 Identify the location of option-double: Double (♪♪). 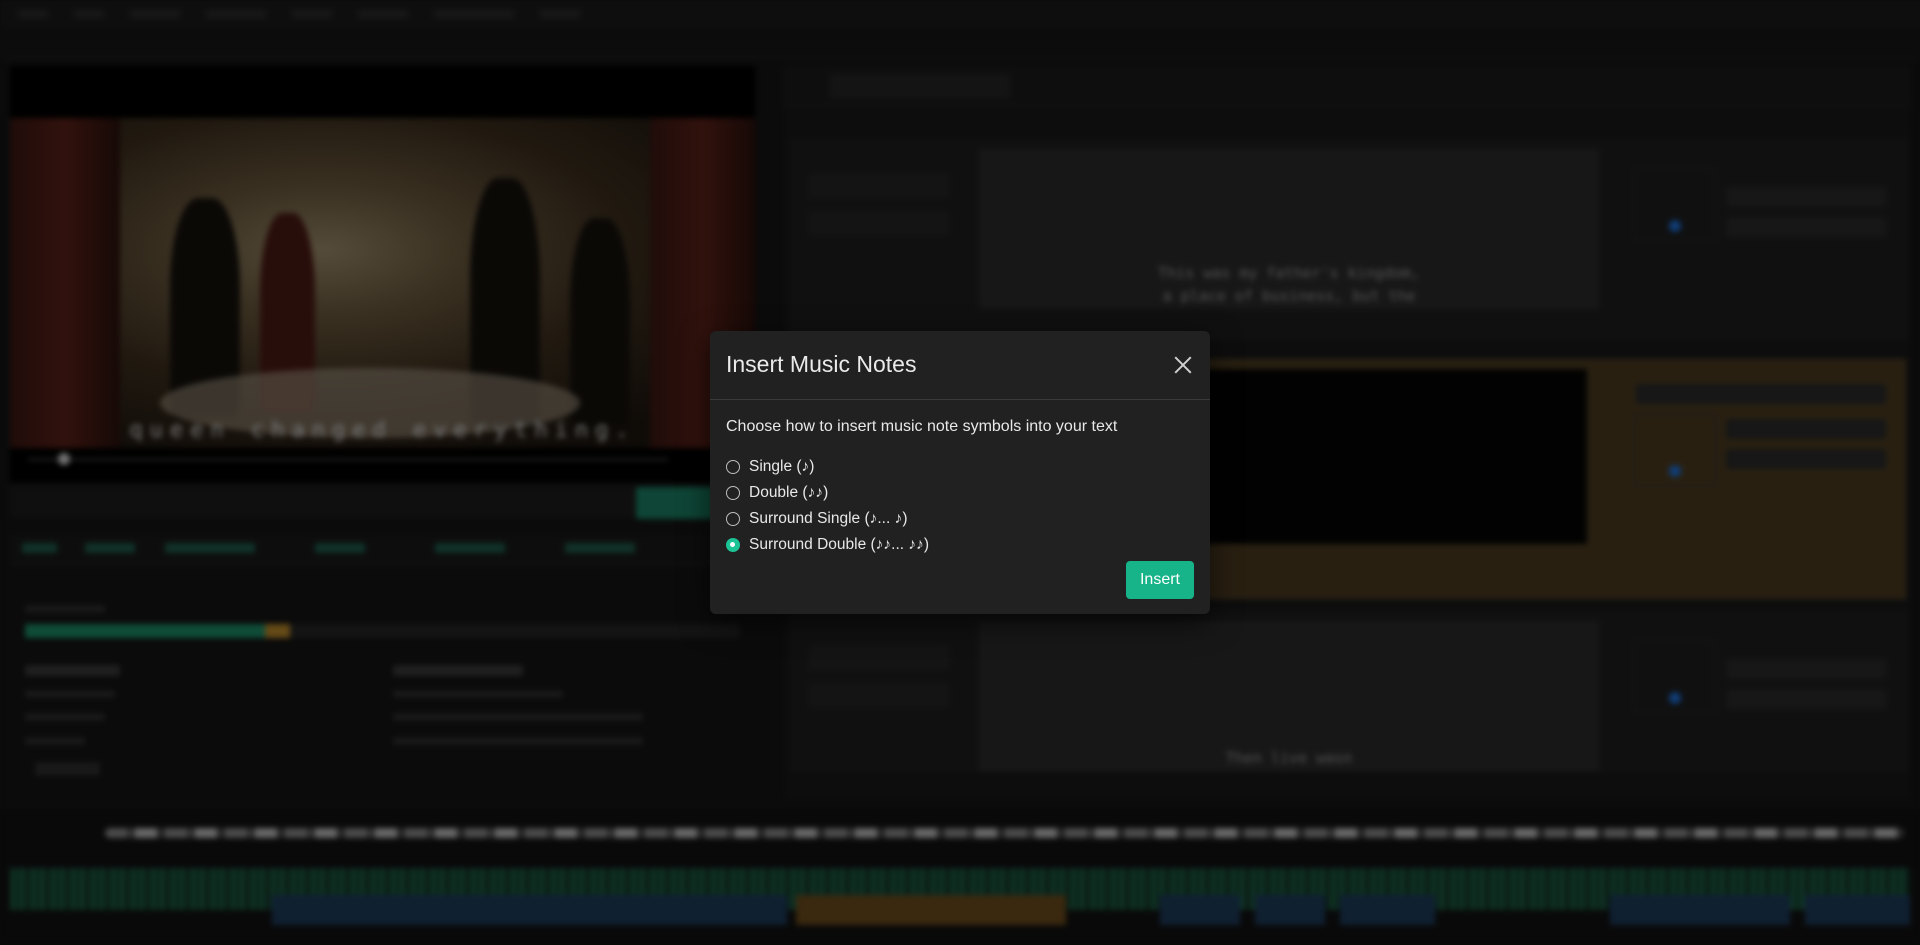
(827, 493).